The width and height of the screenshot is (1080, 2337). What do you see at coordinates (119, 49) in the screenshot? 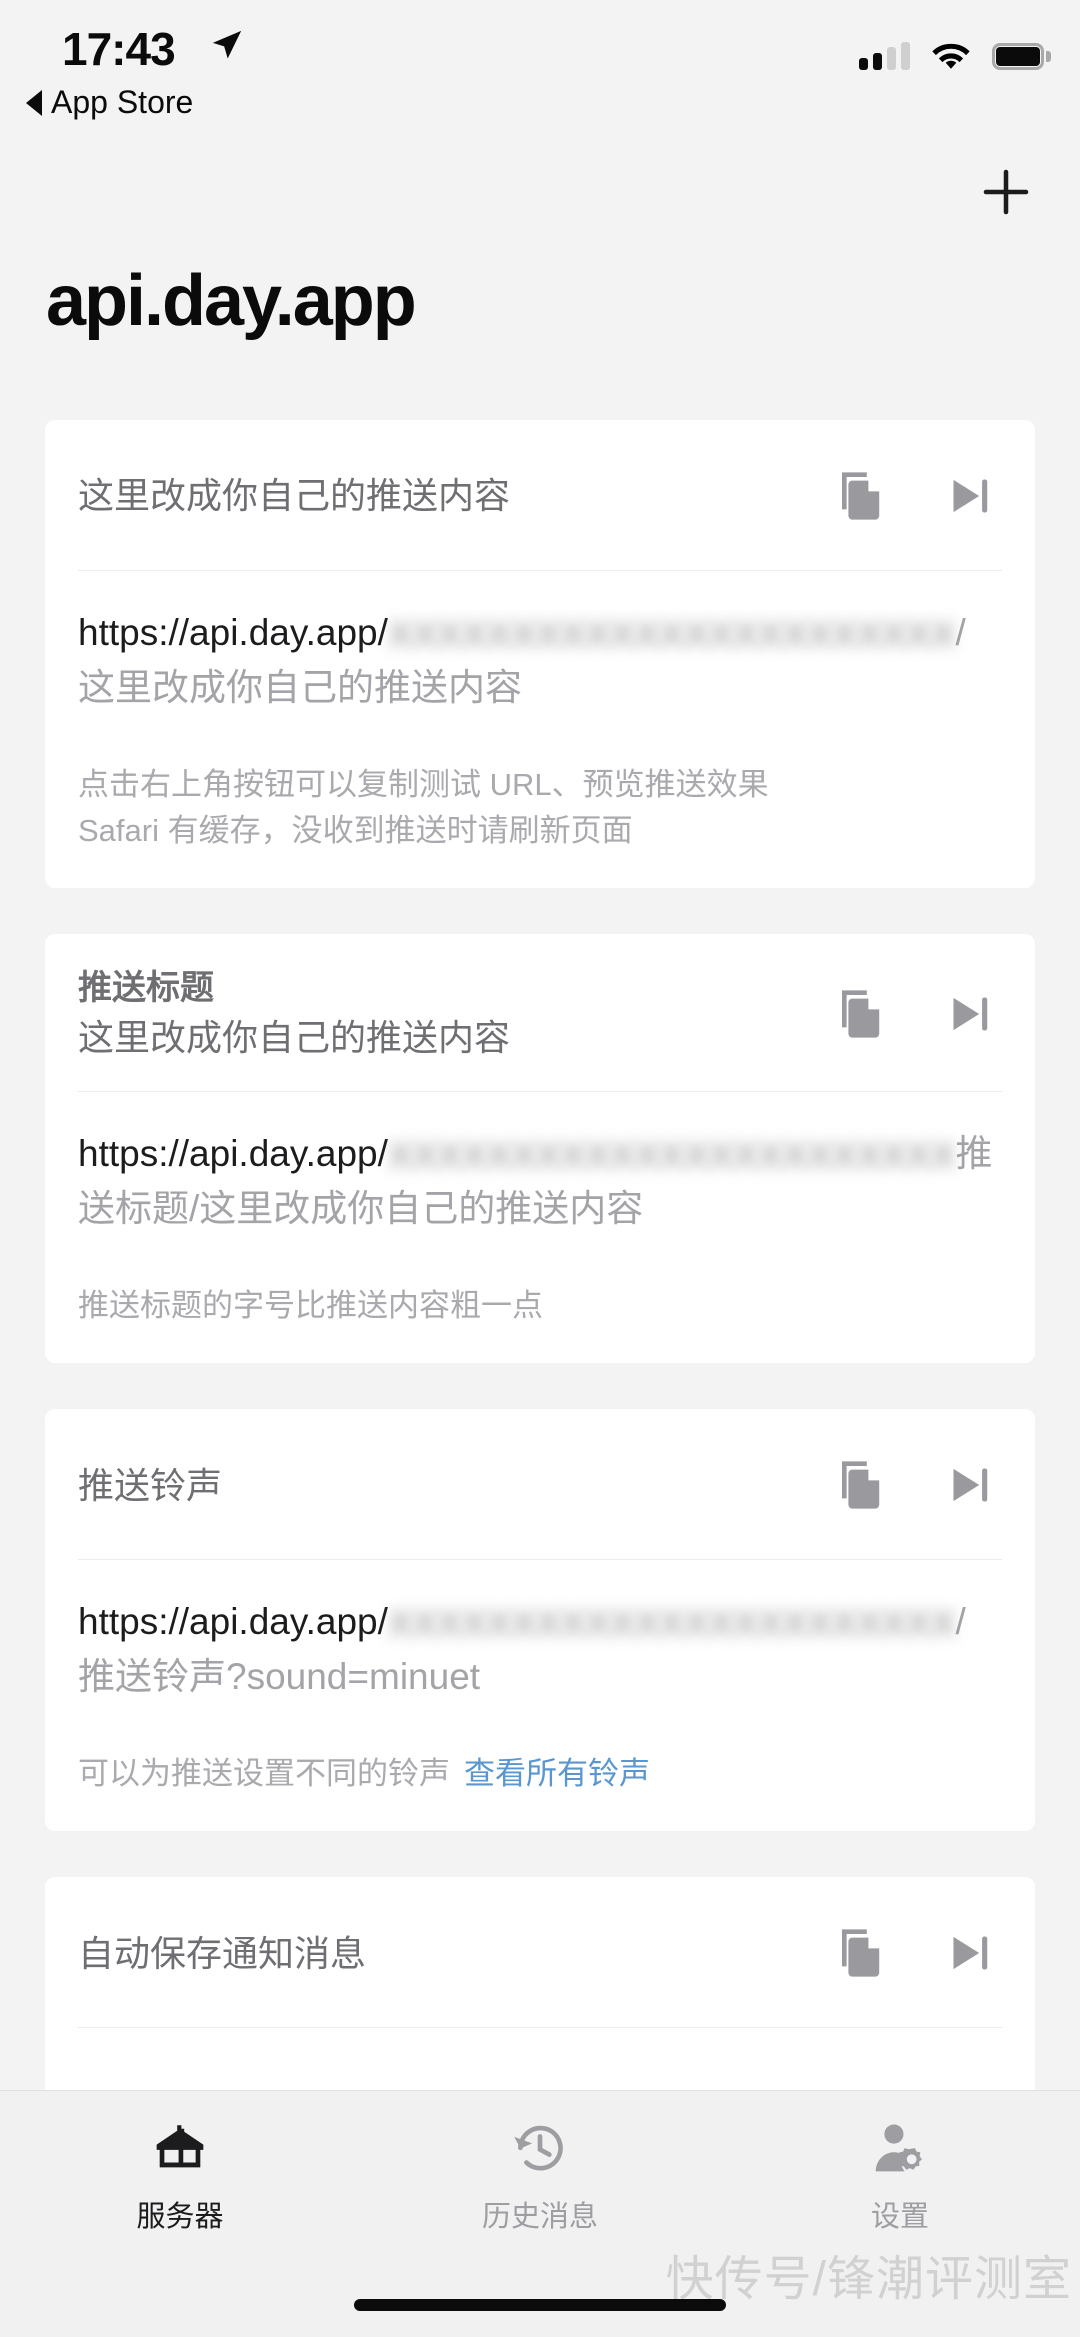
I see `status-time: 17:43` at bounding box center [119, 49].